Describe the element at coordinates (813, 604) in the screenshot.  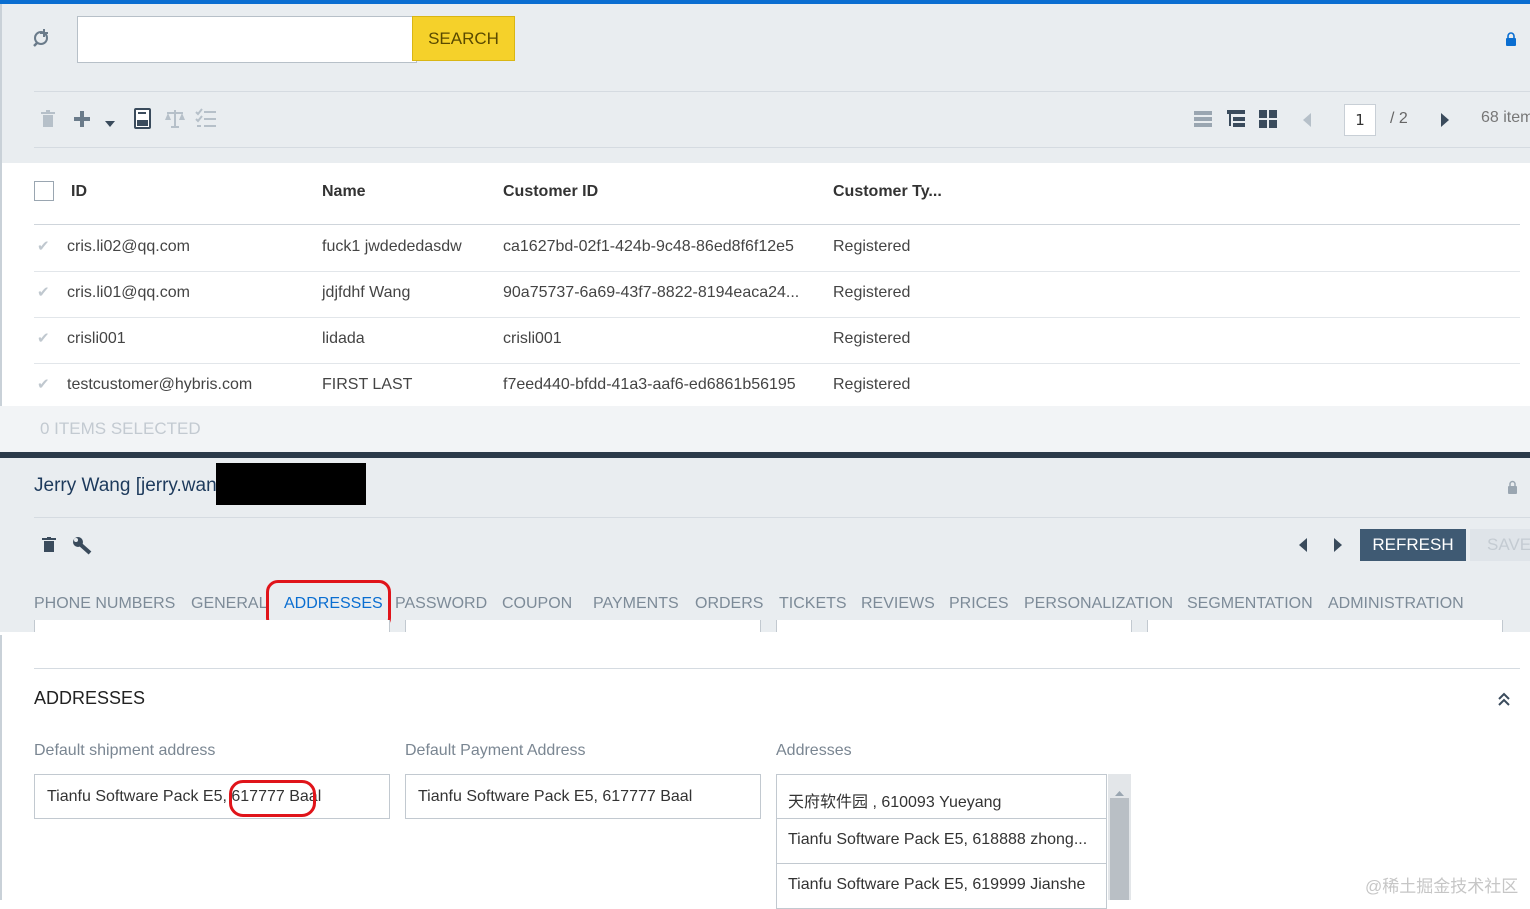
I see `tab-tickets: TICKETS` at that location.